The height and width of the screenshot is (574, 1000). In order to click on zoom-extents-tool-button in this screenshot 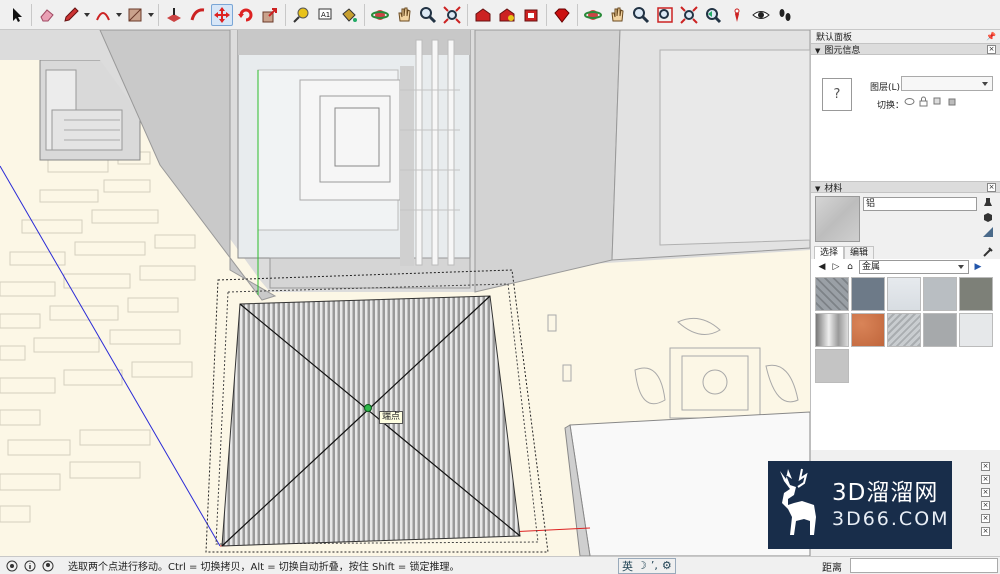, I will do `click(452, 15)`.